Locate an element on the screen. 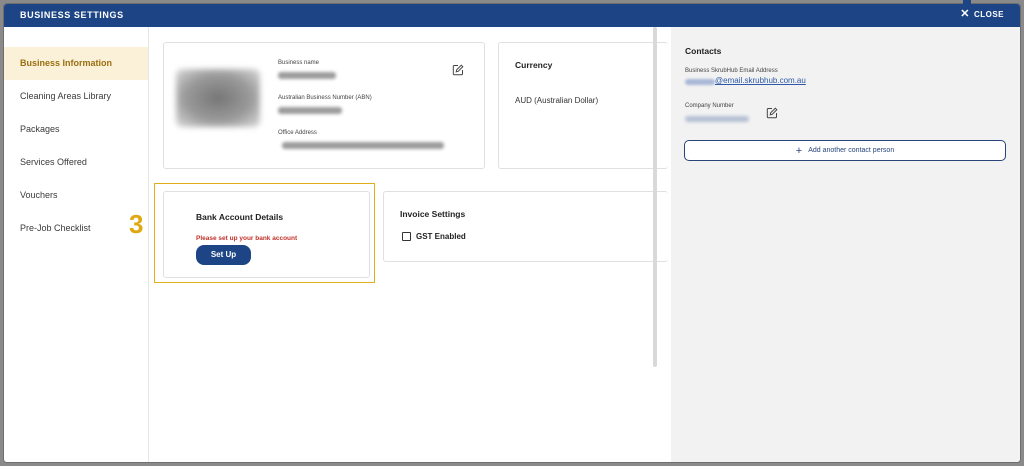 This screenshot has height=466, width=1024. abn-label: Australian Business Number (ABN) is located at coordinates (325, 98).